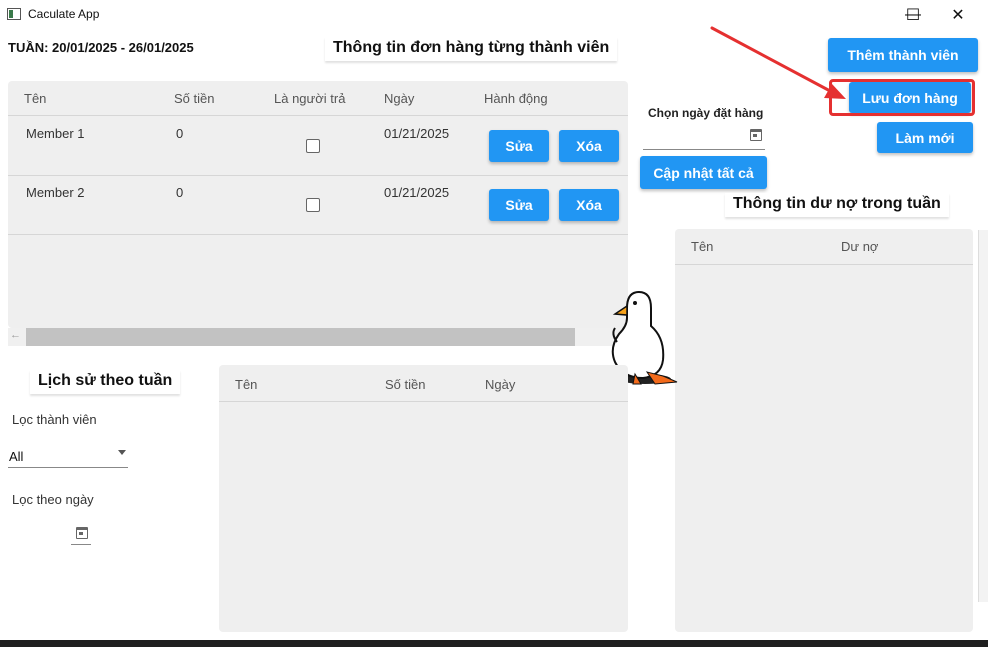 Image resolution: width=988 pixels, height=647 pixels. What do you see at coordinates (702, 246) in the screenshot?
I see `debt-col-name: Tên` at bounding box center [702, 246].